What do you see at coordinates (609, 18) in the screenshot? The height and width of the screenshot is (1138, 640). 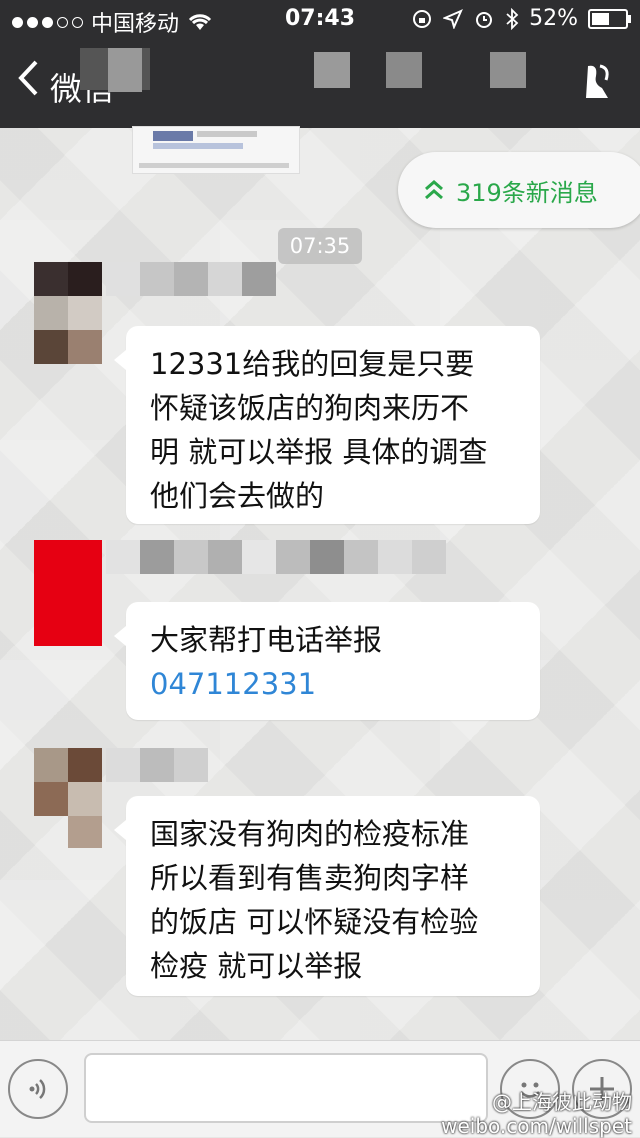 I see `battery-icon` at bounding box center [609, 18].